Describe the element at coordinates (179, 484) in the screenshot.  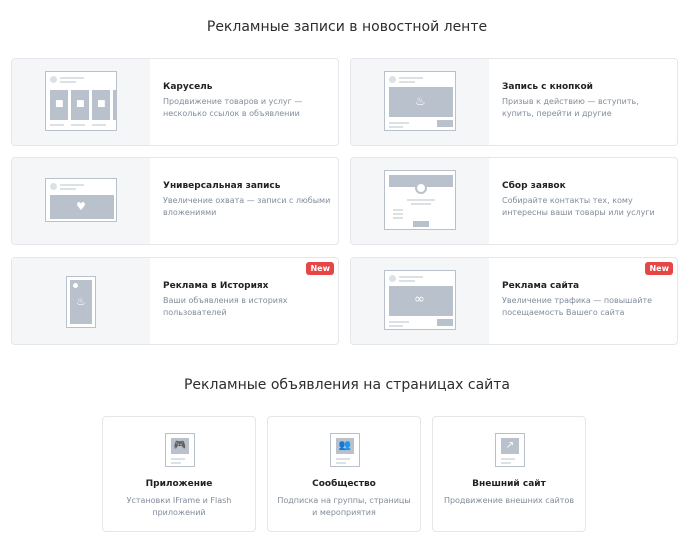
I see `card-title: Приложение` at that location.